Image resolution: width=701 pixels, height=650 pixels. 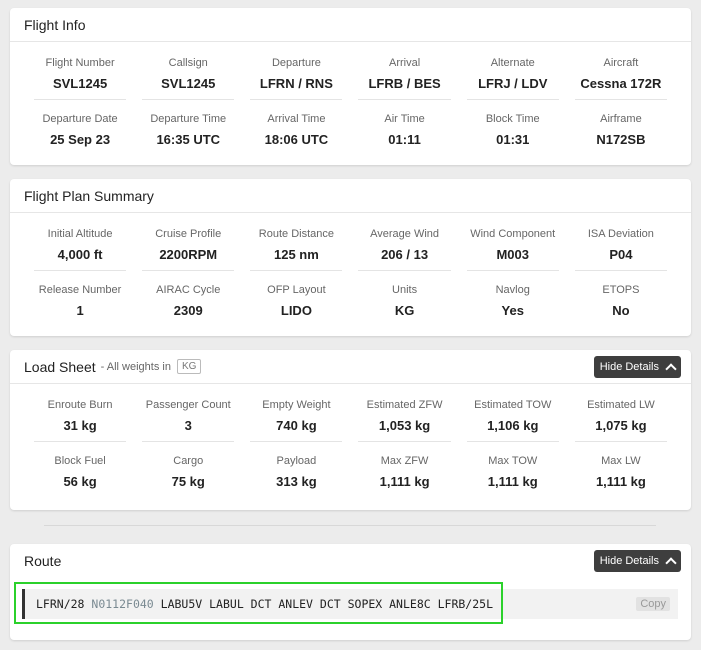 I want to click on route-title: Route, so click(x=43, y=561).